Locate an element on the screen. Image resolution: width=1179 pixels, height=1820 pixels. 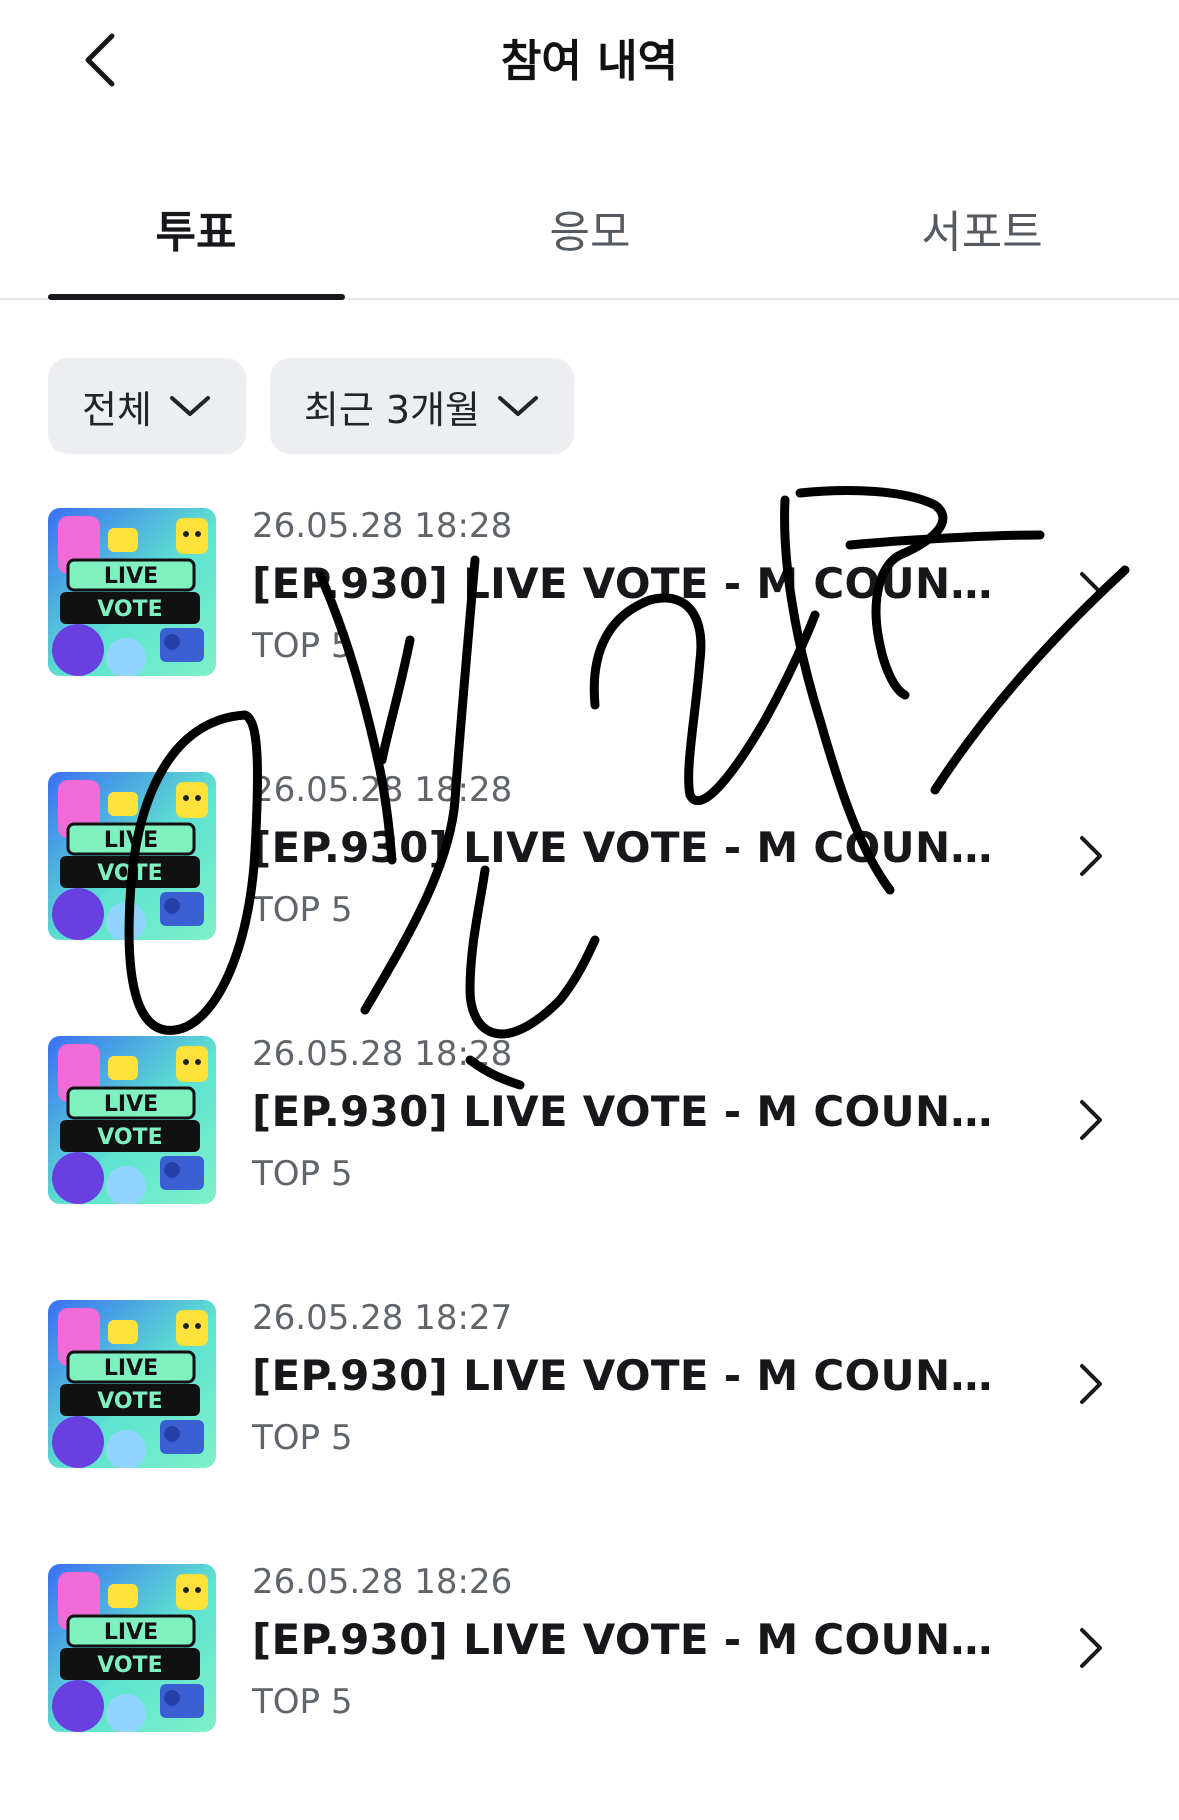
page-title: 참여 내역 is located at coordinates (589, 61).